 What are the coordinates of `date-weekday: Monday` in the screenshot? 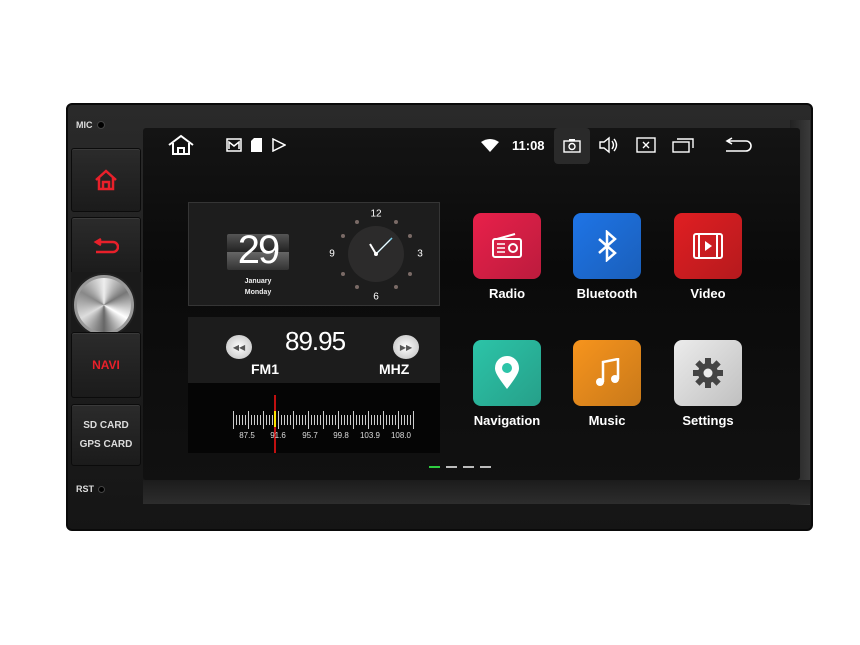 It's located at (258, 292).